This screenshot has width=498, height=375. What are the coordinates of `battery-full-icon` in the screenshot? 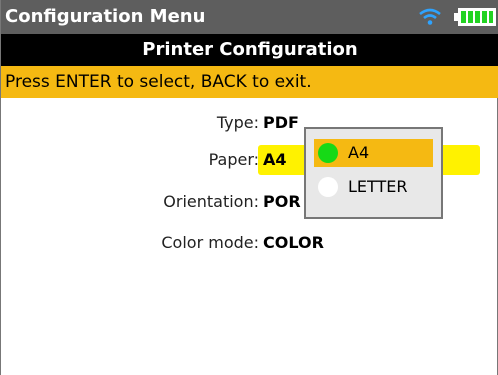 It's located at (475, 17).